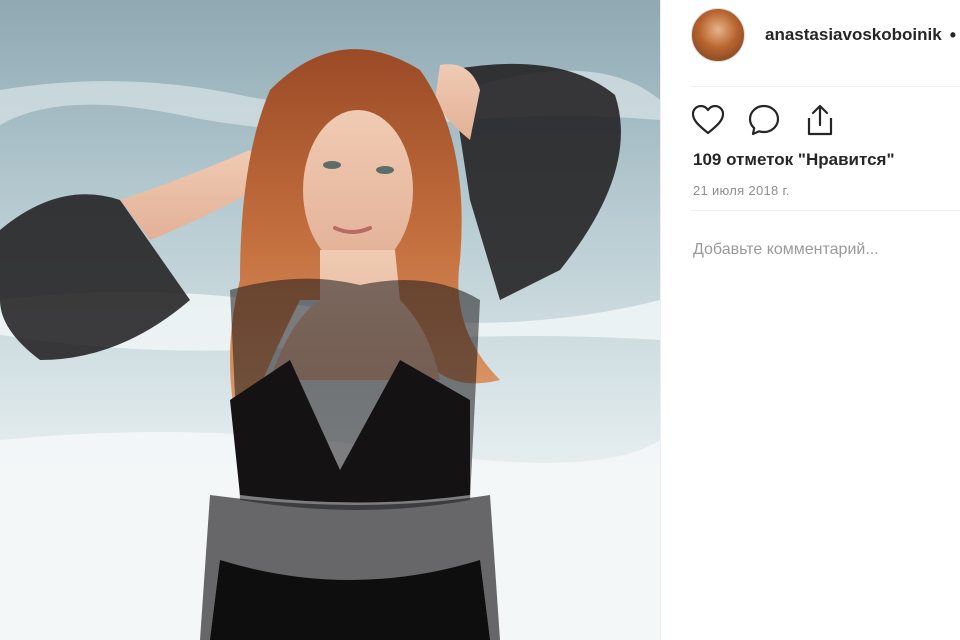 This screenshot has width=960, height=640. Describe the element at coordinates (741, 190) in the screenshot. I see `post-date: 21 июля 2018 г.` at that location.